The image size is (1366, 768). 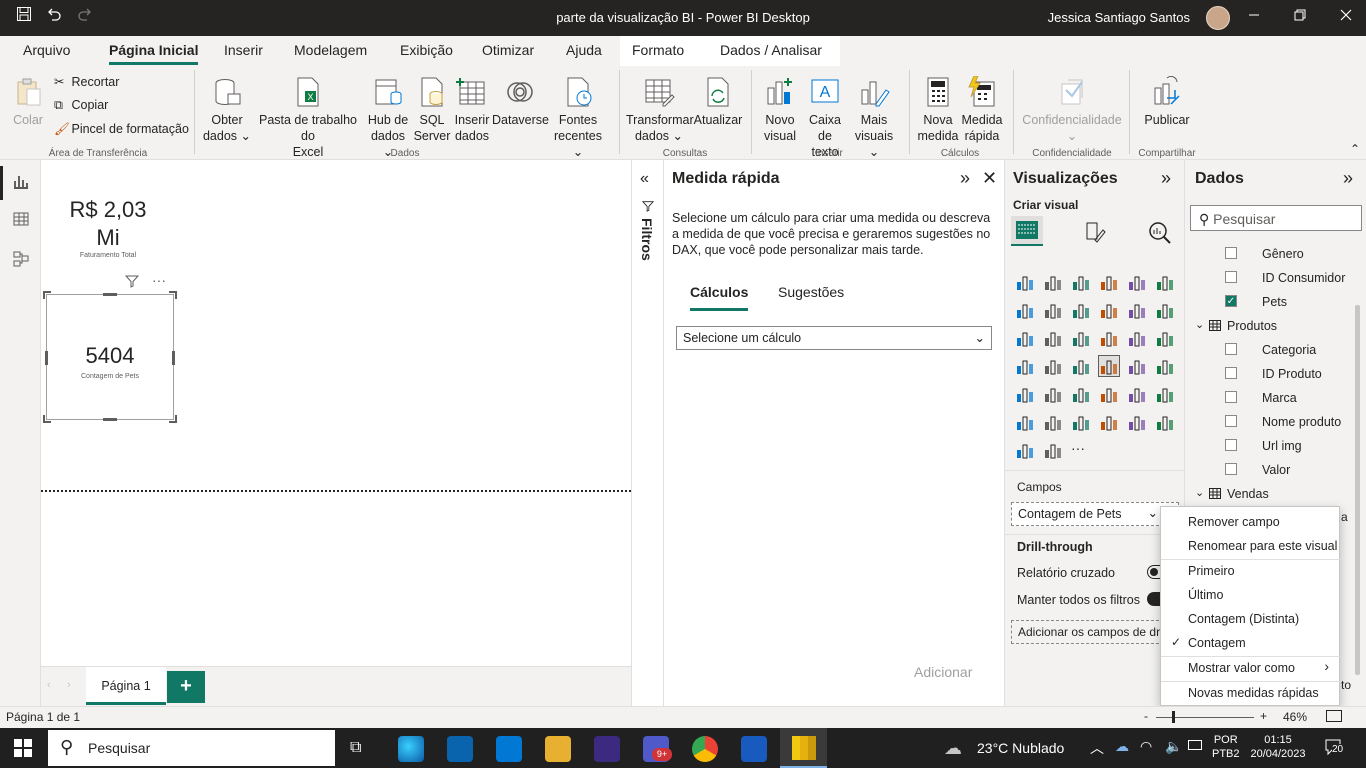 What do you see at coordinates (1165, 310) in the screenshot?
I see `ribbon-chart-icon` at bounding box center [1165, 310].